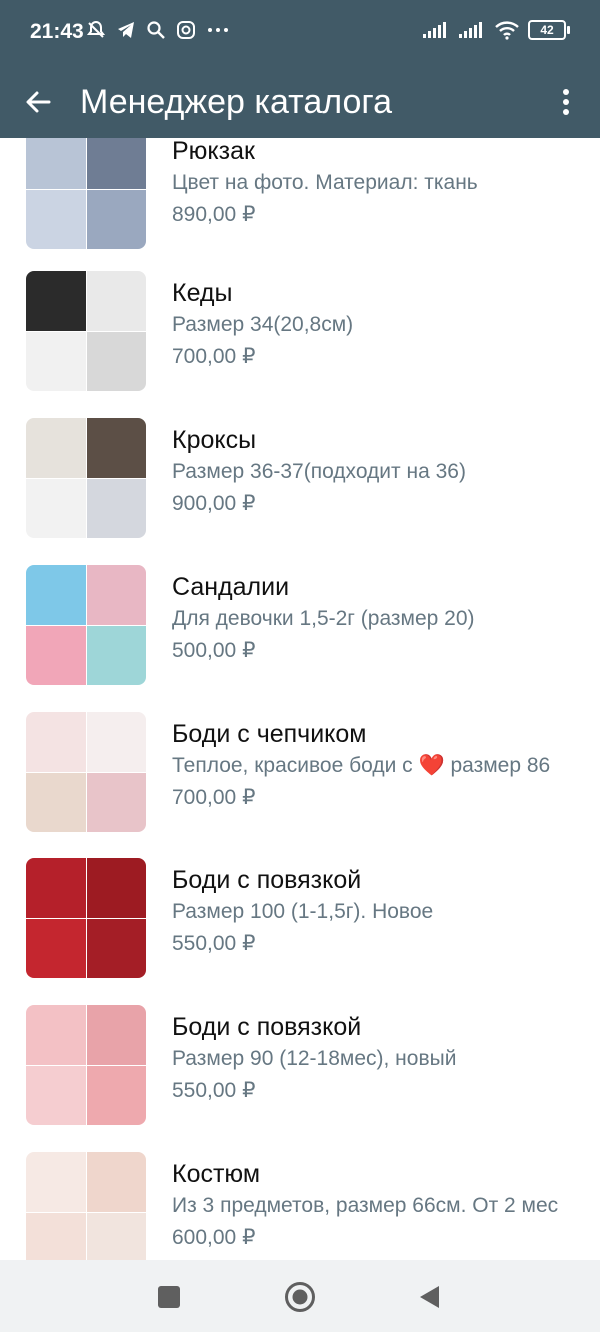 The width and height of the screenshot is (600, 1332). I want to click on system-navigation-bar, so click(300, 1296).